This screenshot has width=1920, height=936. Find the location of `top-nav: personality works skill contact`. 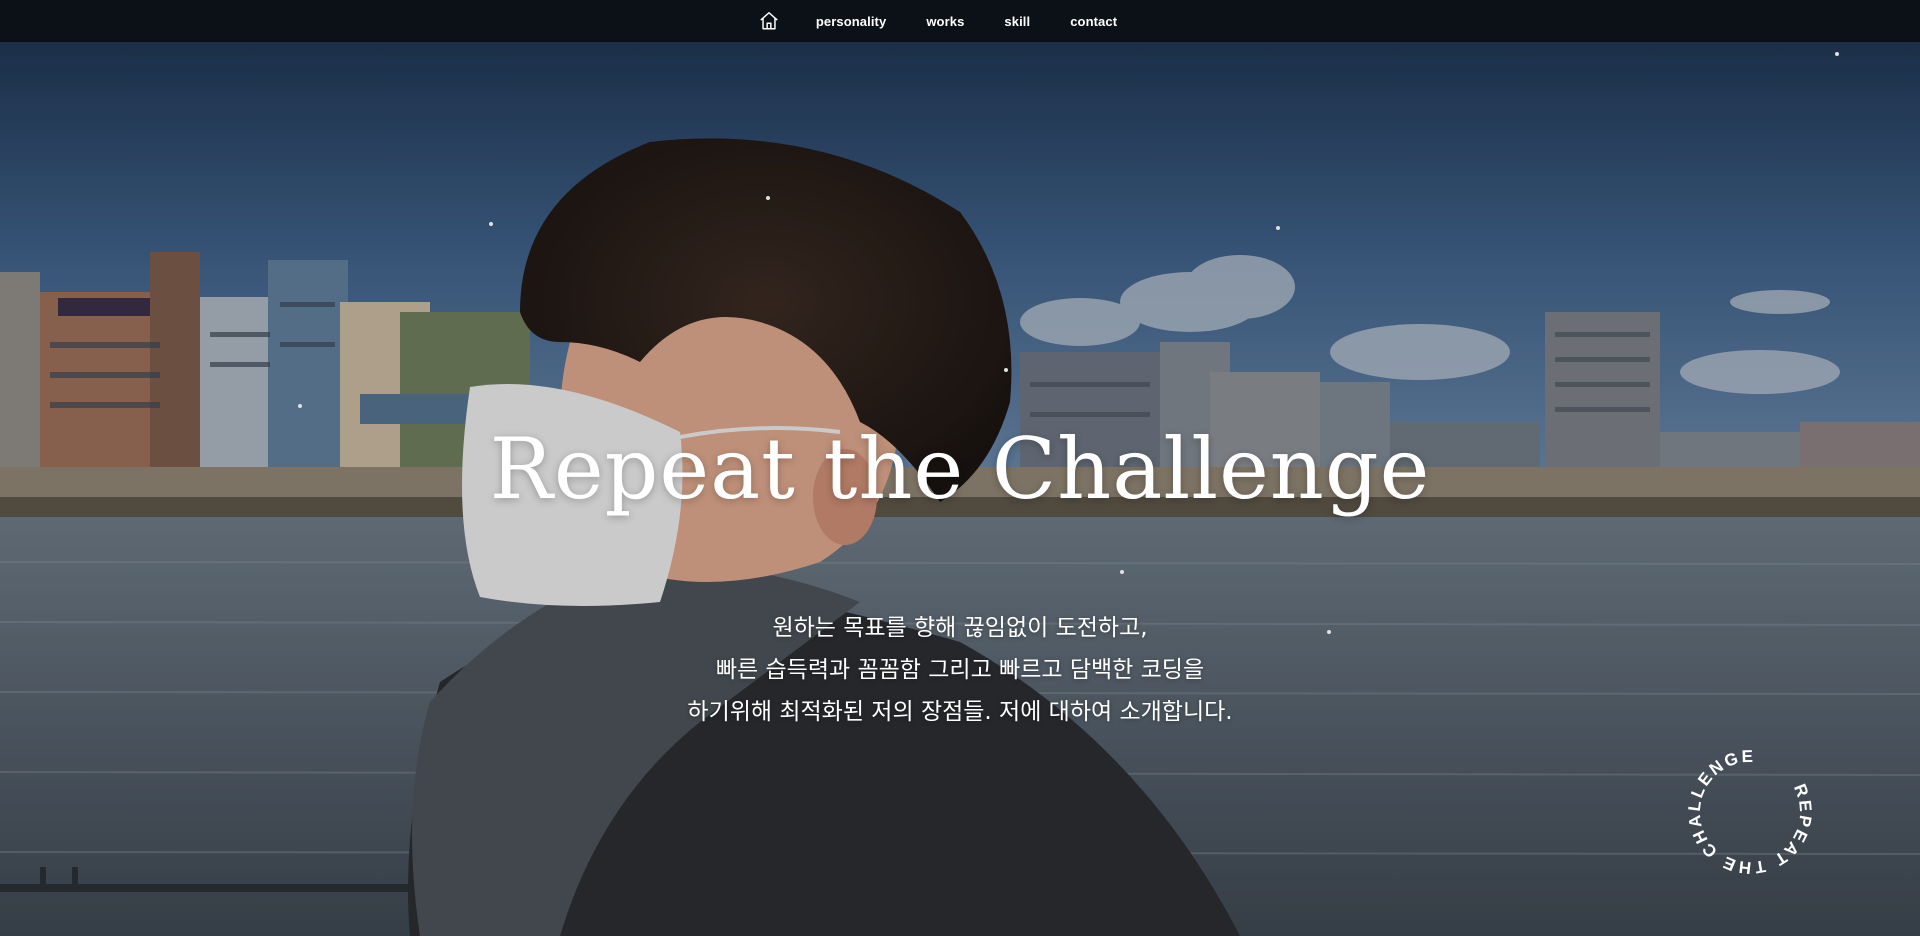

top-nav: personality works skill contact is located at coordinates (960, 21).